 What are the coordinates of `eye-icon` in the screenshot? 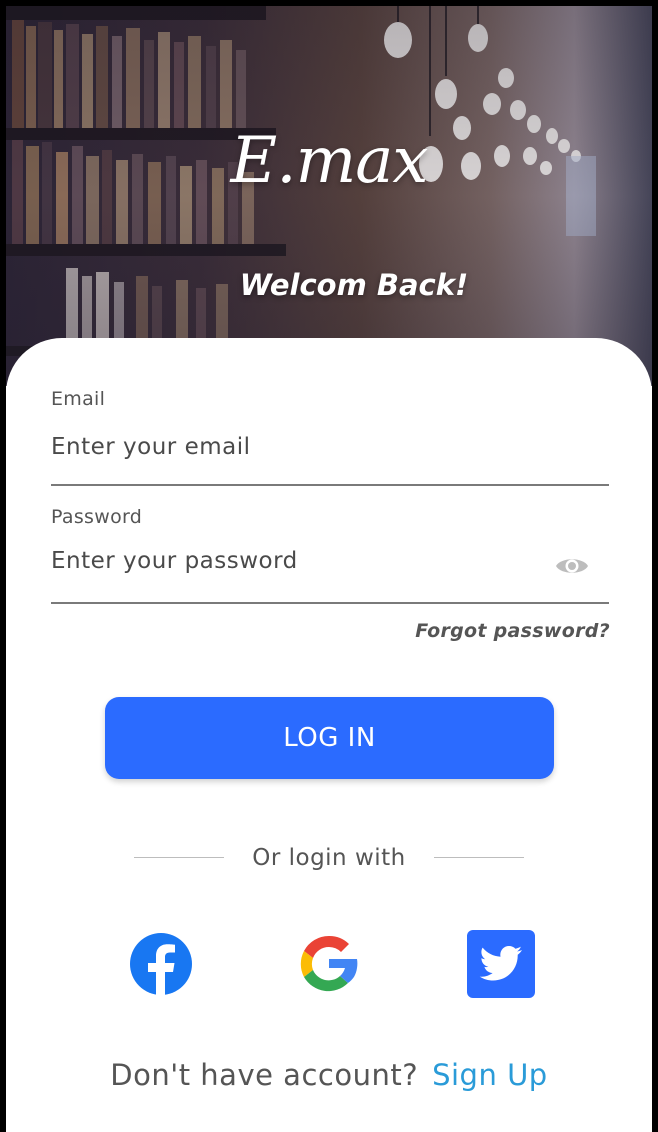 It's located at (572, 566).